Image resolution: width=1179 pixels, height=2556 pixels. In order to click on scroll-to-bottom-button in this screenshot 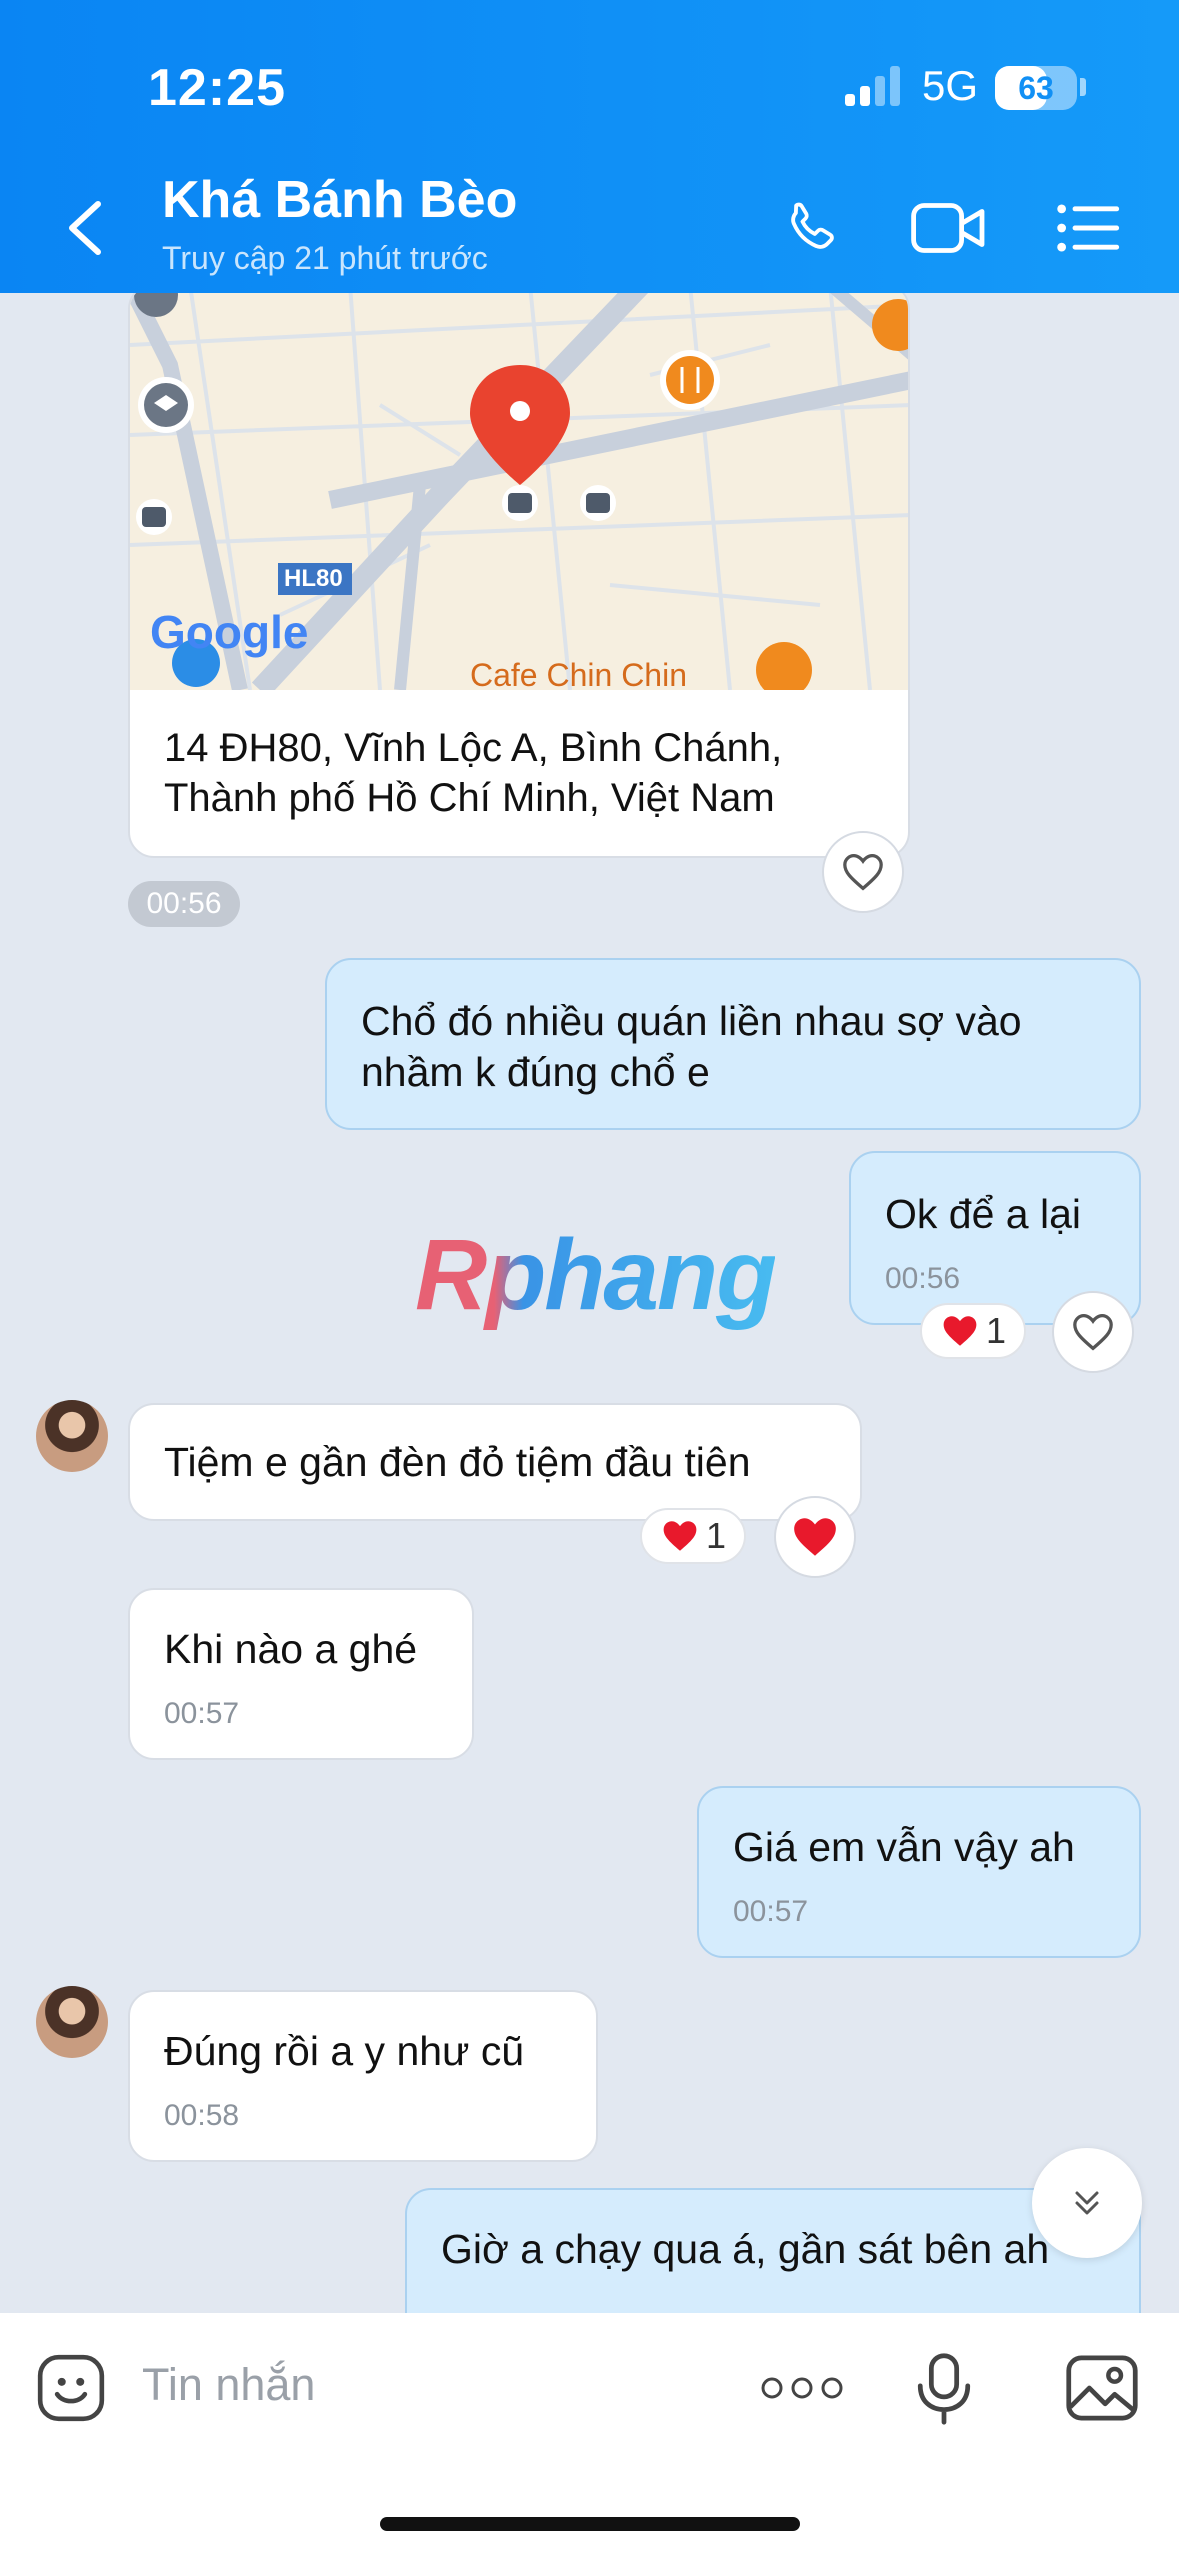, I will do `click(1087, 2203)`.